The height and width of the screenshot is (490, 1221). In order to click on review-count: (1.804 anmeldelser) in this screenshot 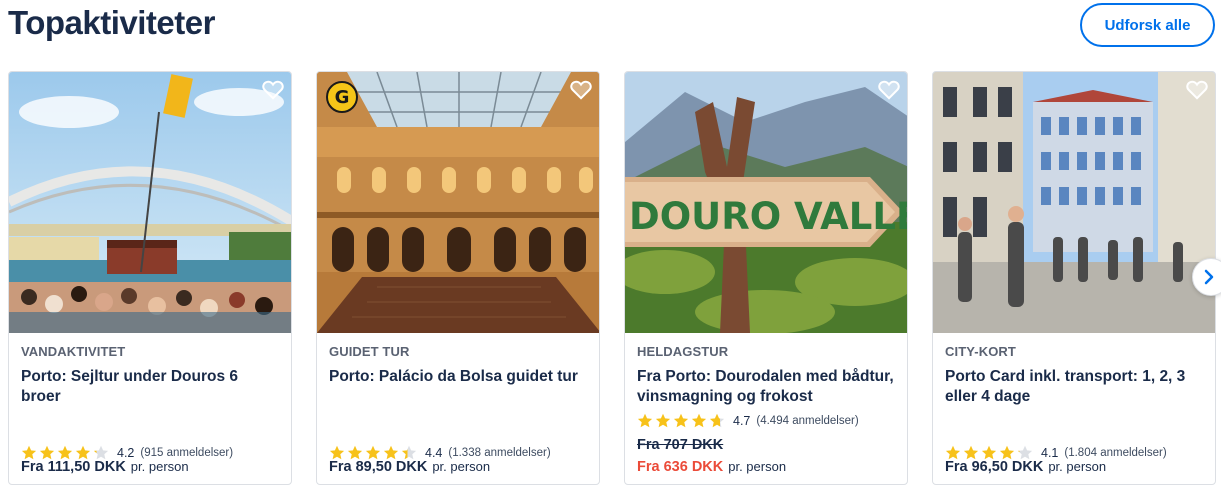, I will do `click(1115, 453)`.